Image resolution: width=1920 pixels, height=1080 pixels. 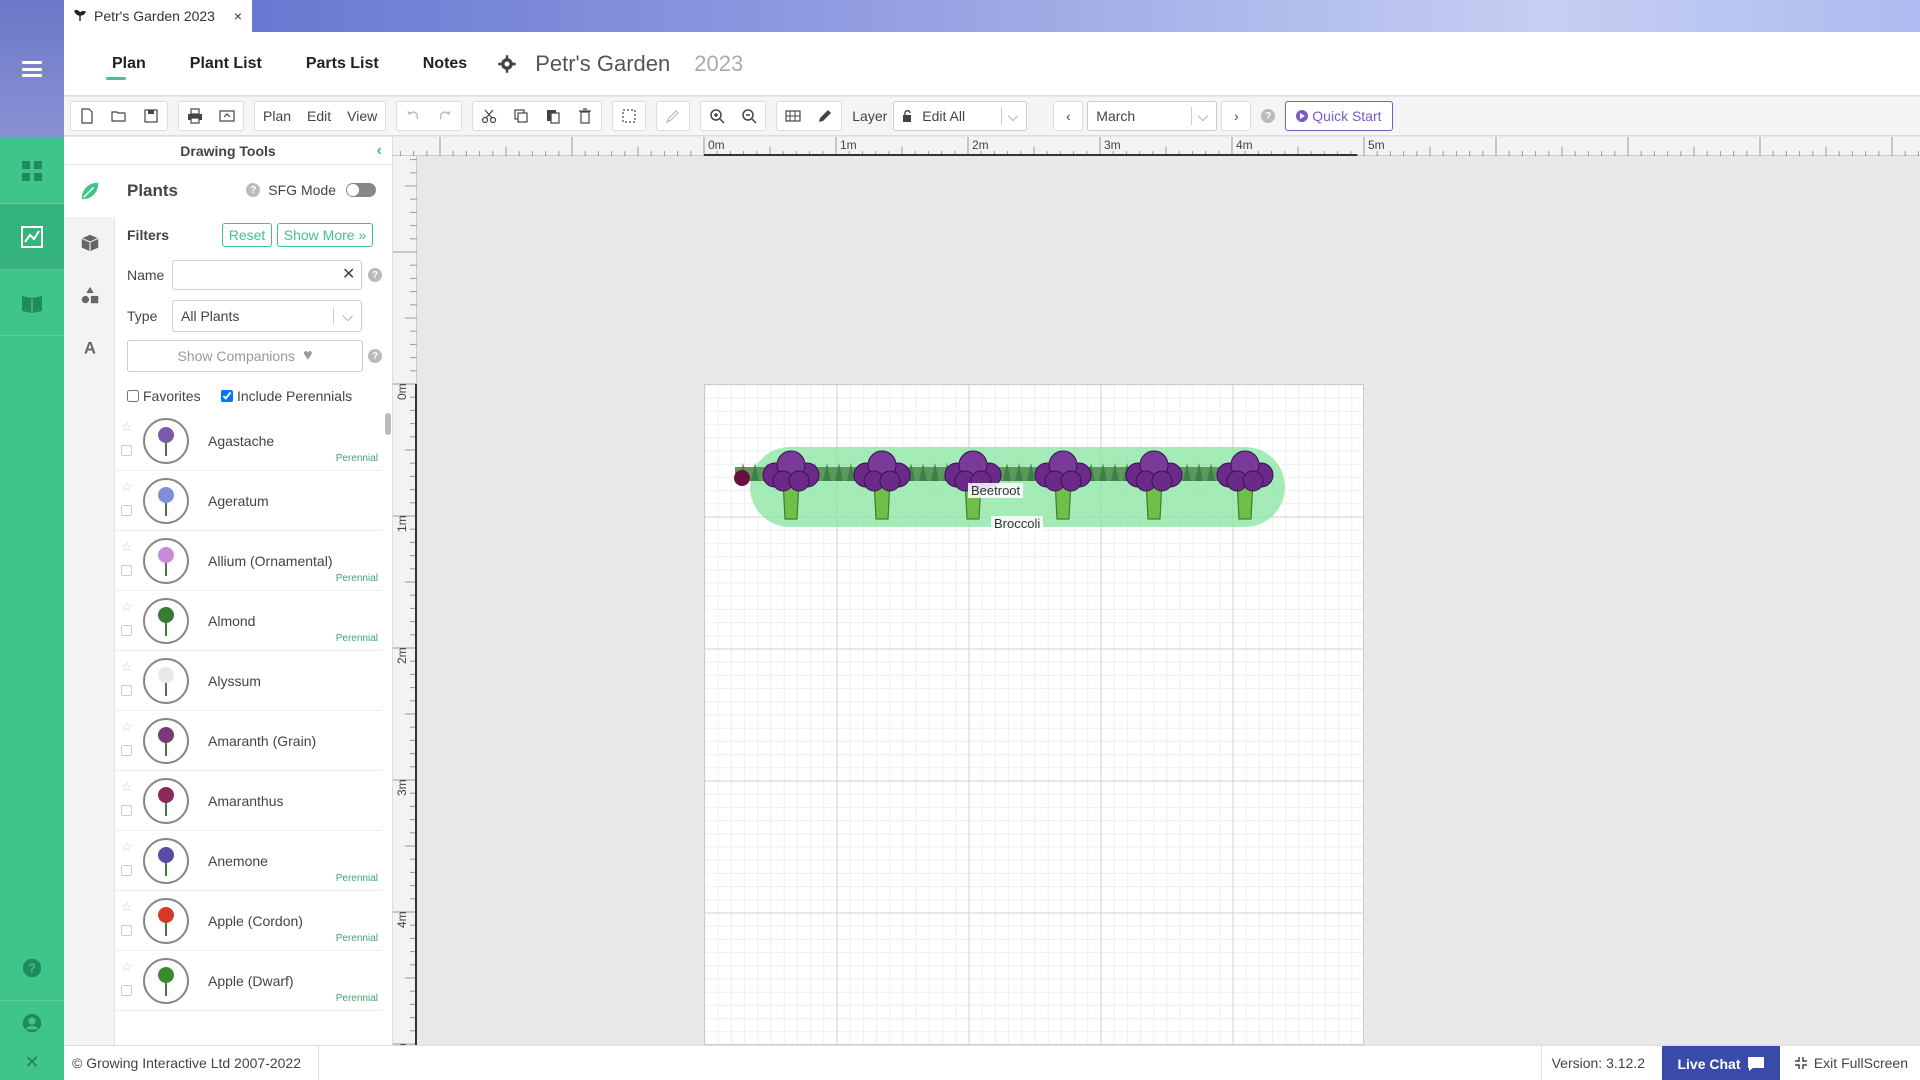 I want to click on sfg-mode-toggle, so click(x=361, y=190).